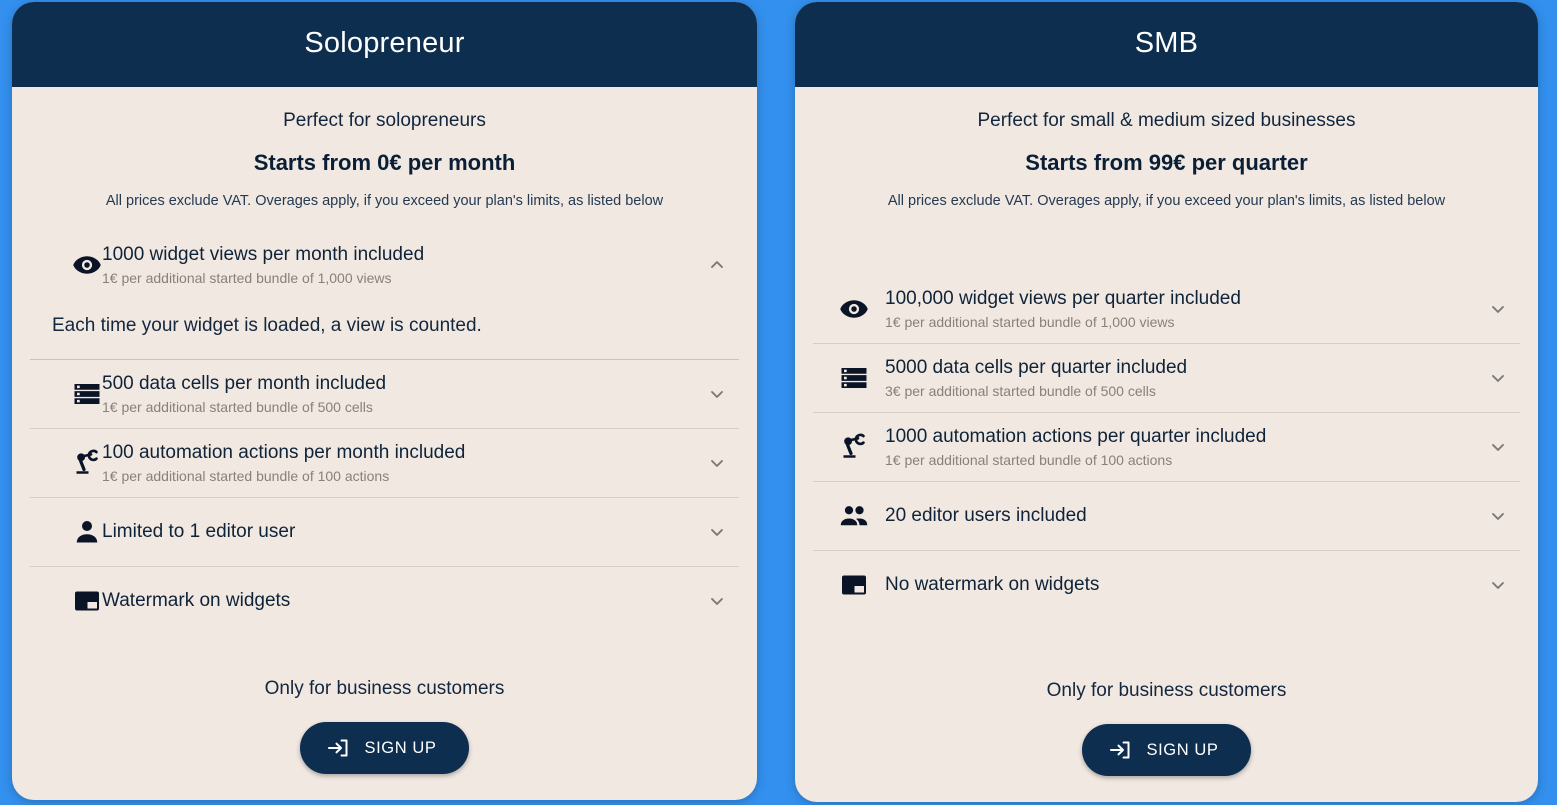 This screenshot has width=1557, height=805. What do you see at coordinates (1180, 516) in the screenshot?
I see `feature-text: 20 editor users included` at bounding box center [1180, 516].